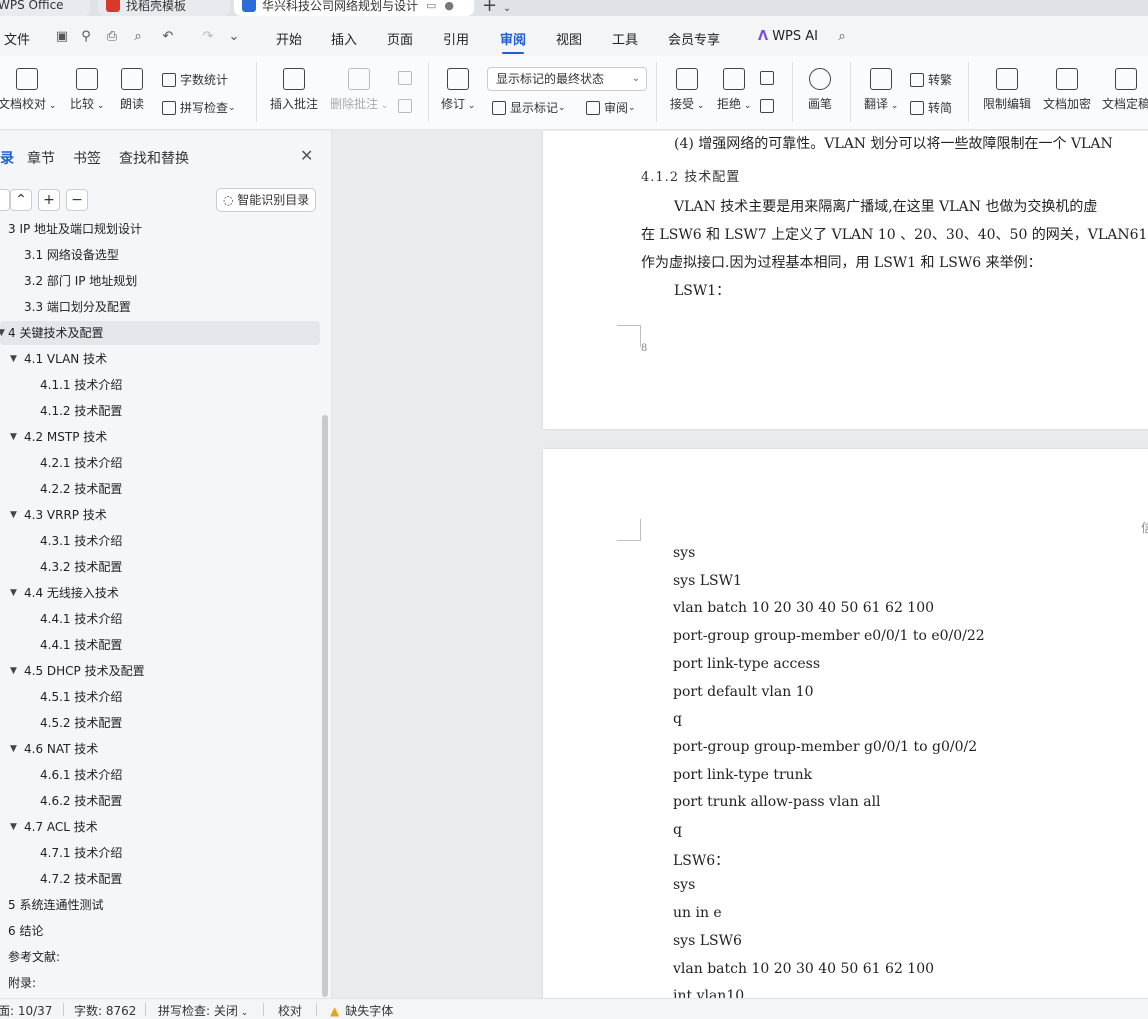 Image resolution: width=1148 pixels, height=1019 pixels. I want to click on toc-item: 4.2.2 技术配置, so click(160, 489).